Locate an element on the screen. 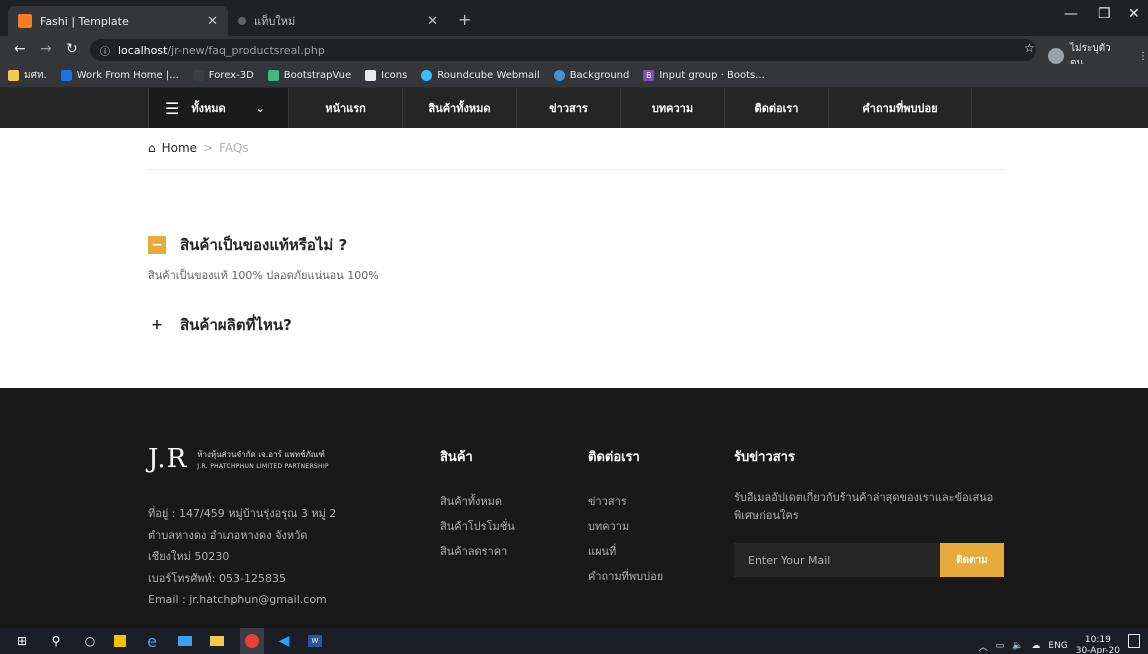 The width and height of the screenshot is (1148, 654). nav-news: ข่าวสาร is located at coordinates (568, 108).